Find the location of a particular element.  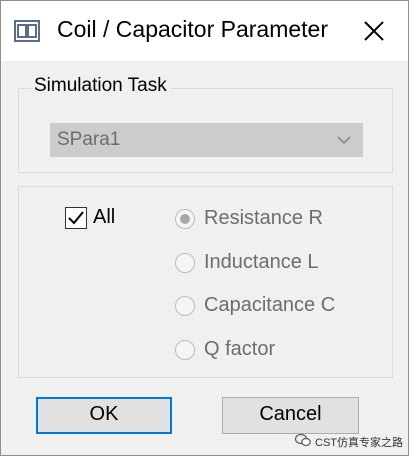

radio-label: Capacitance C is located at coordinates (270, 305).